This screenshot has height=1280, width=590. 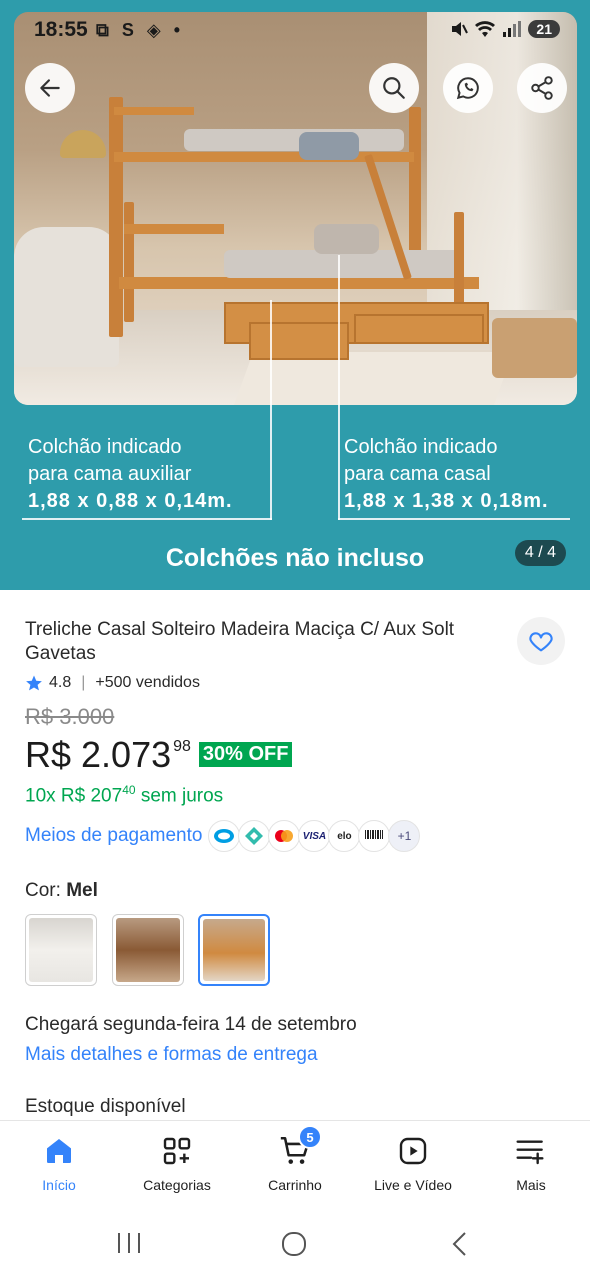 I want to click on mastercard-icon, so click(x=284, y=836).